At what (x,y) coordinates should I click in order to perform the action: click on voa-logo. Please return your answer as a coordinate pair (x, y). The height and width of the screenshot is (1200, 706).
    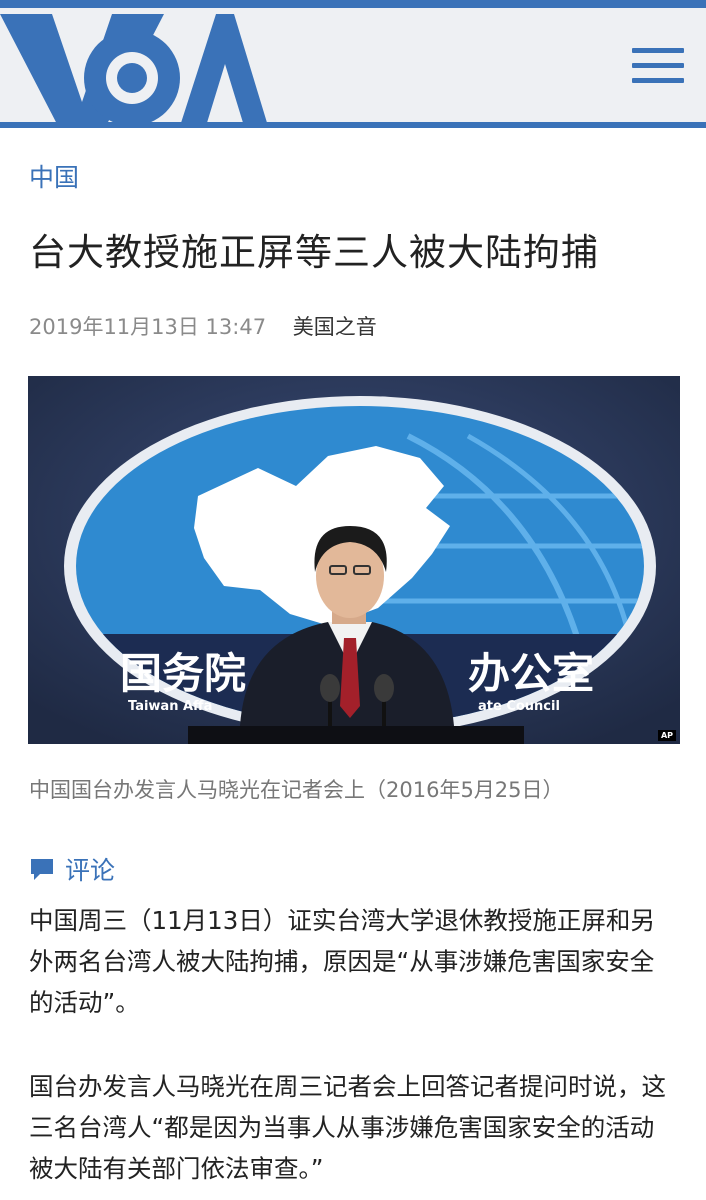
    Looking at the image, I should click on (135, 70).